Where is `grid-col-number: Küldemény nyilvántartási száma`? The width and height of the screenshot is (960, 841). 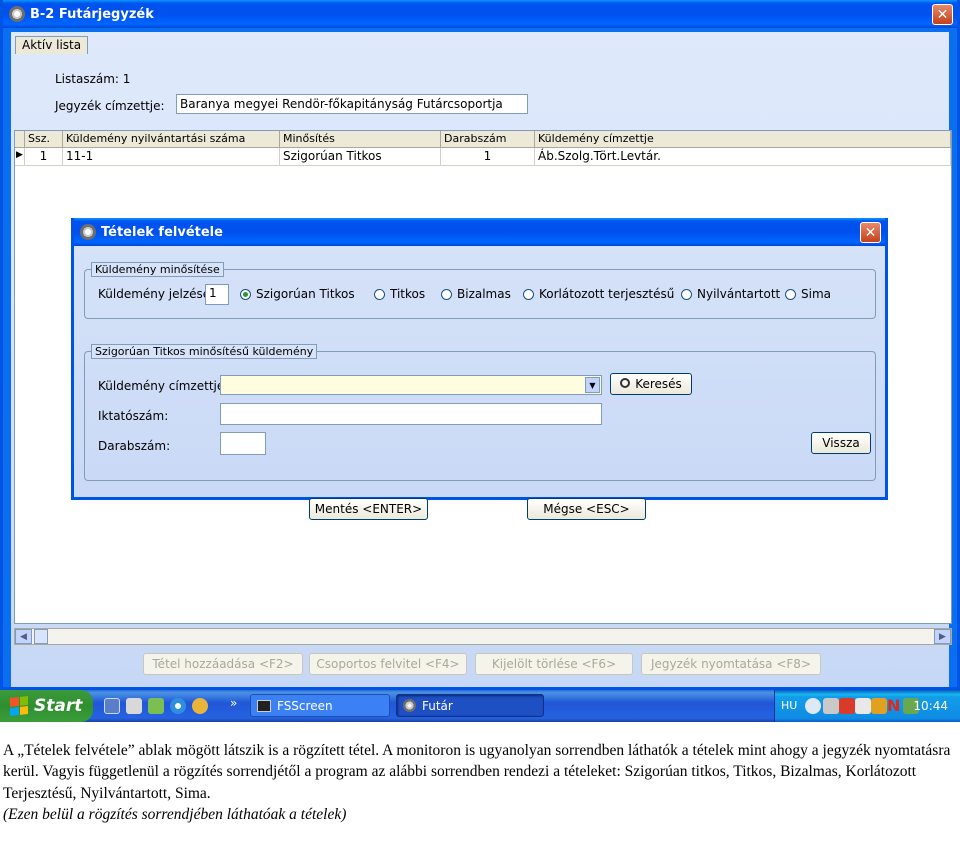
grid-col-number: Küldemény nyilvántartási száma is located at coordinates (171, 139).